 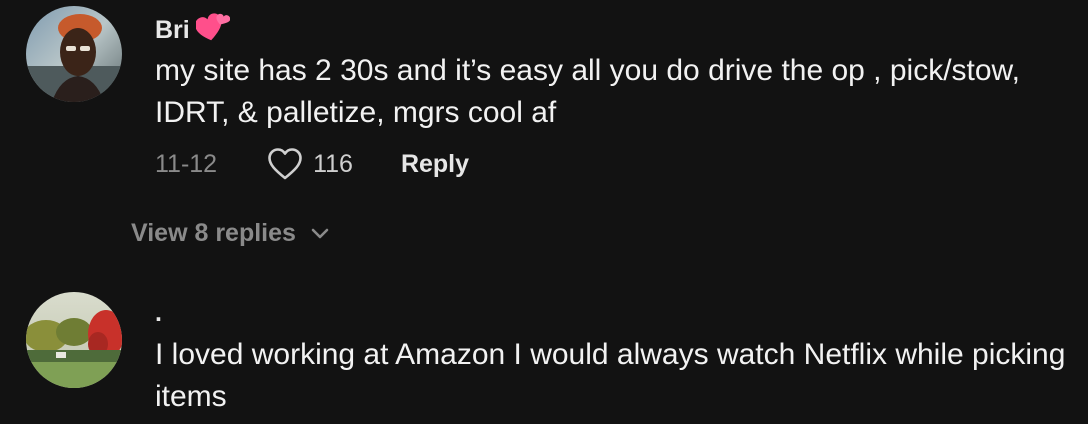 I want to click on view-replies-label: View 8 replies, so click(x=213, y=232).